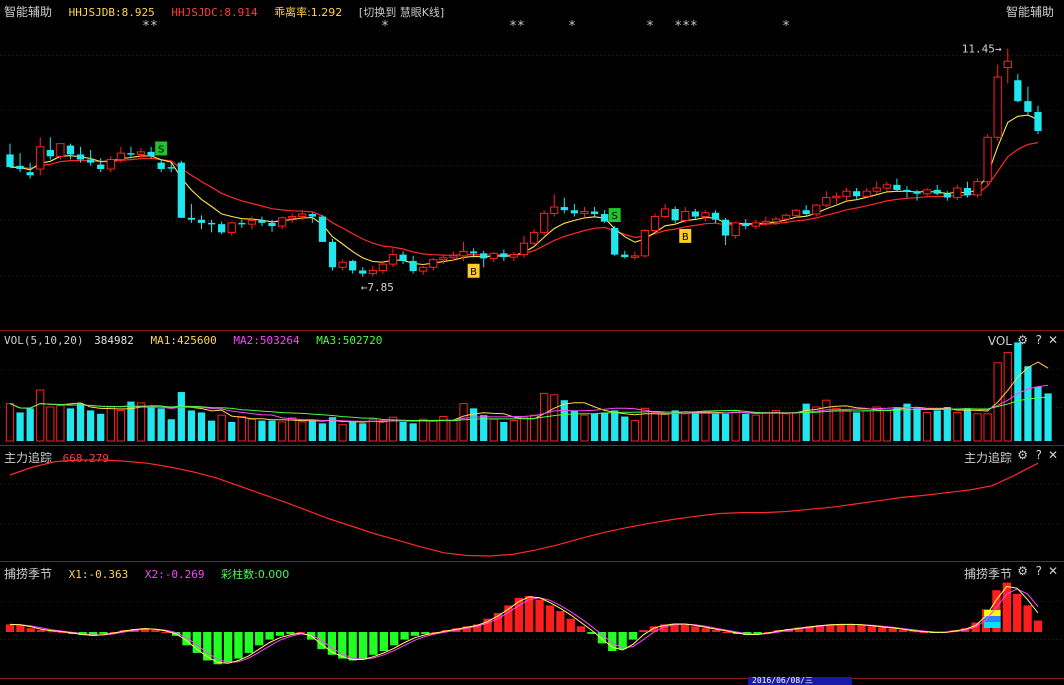  What do you see at coordinates (1029, 12) in the screenshot?
I see `price-pane-right-title: 智能辅助` at bounding box center [1029, 12].